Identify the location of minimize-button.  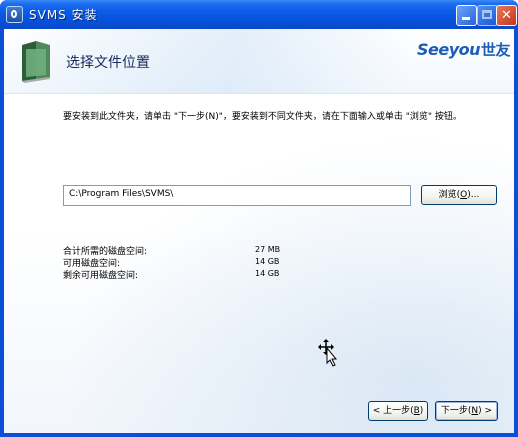
(466, 15).